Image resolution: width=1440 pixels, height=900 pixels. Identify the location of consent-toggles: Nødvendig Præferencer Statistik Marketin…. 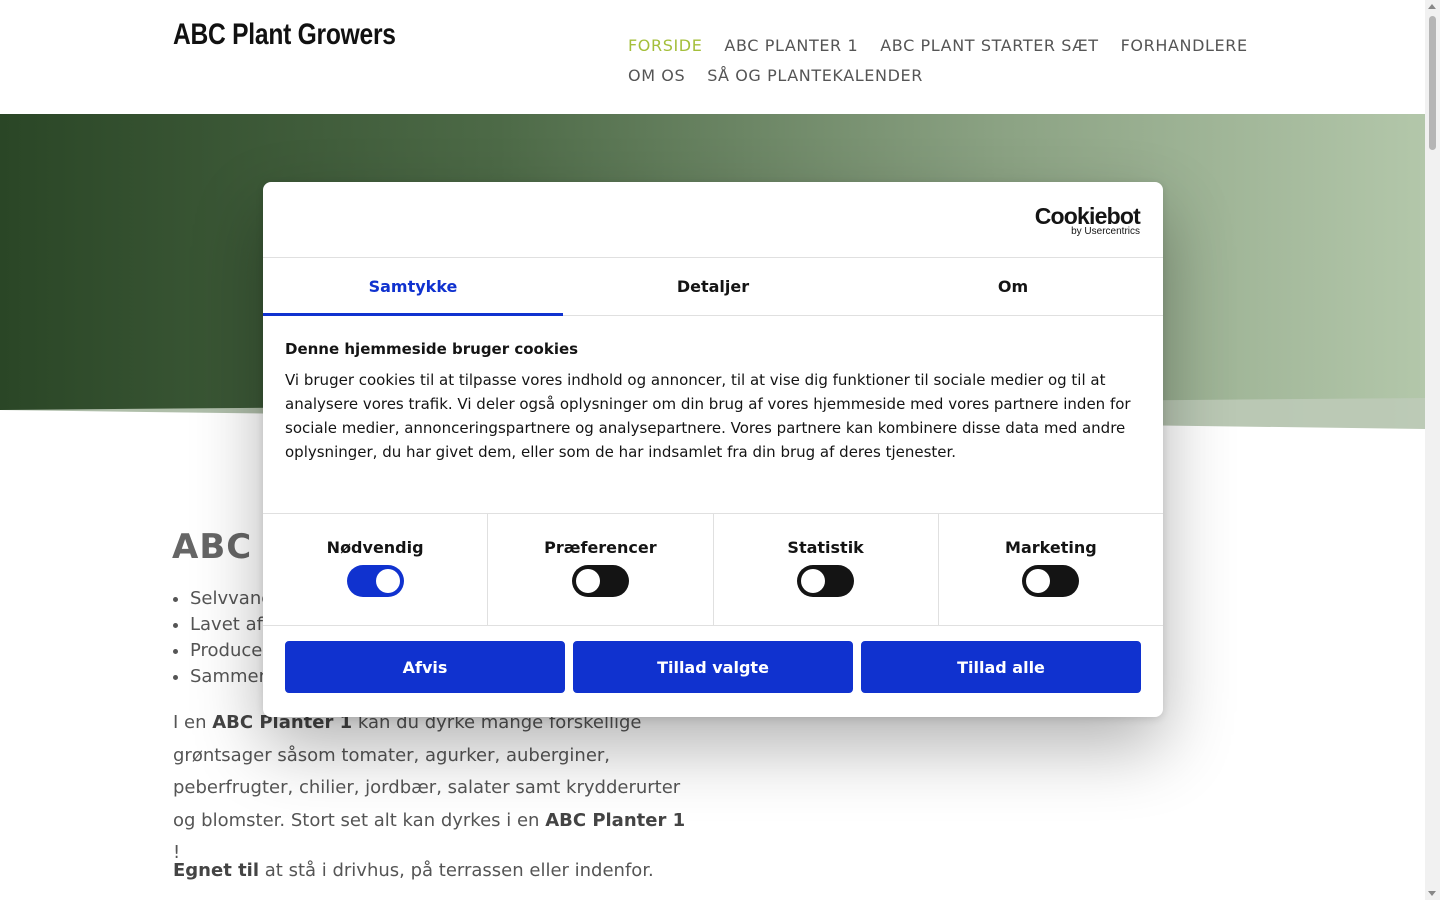
(713, 570).